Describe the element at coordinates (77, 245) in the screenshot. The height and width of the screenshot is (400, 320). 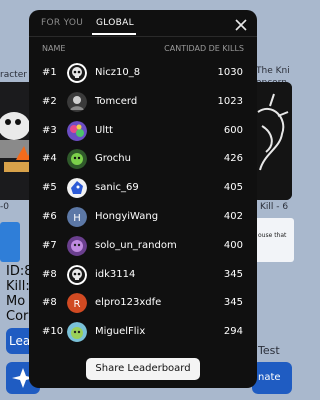
I see `avatar-purple-icon` at that location.